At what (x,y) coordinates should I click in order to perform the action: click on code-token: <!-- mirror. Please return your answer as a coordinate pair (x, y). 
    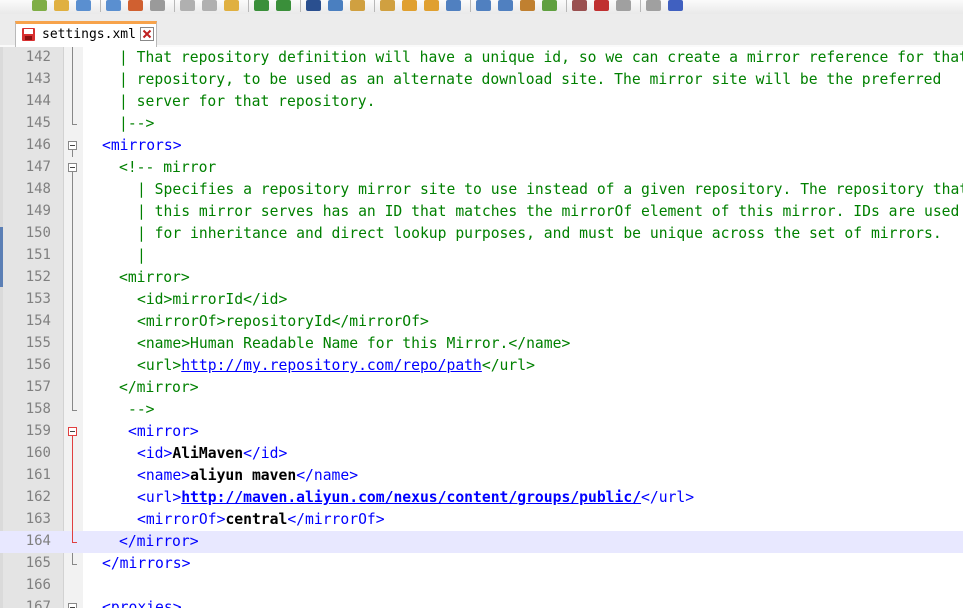
    Looking at the image, I should click on (168, 167).